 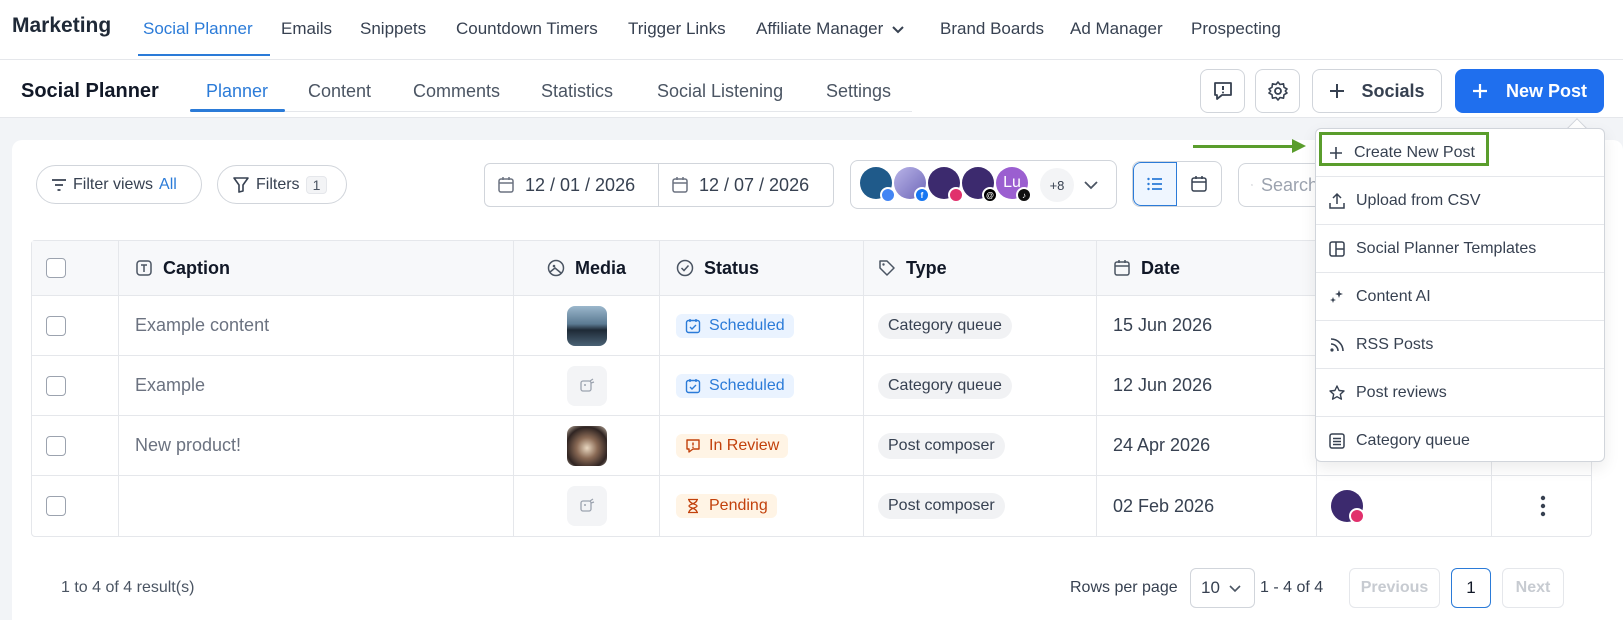 What do you see at coordinates (316, 184) in the screenshot?
I see `filters-count-badge: 1` at bounding box center [316, 184].